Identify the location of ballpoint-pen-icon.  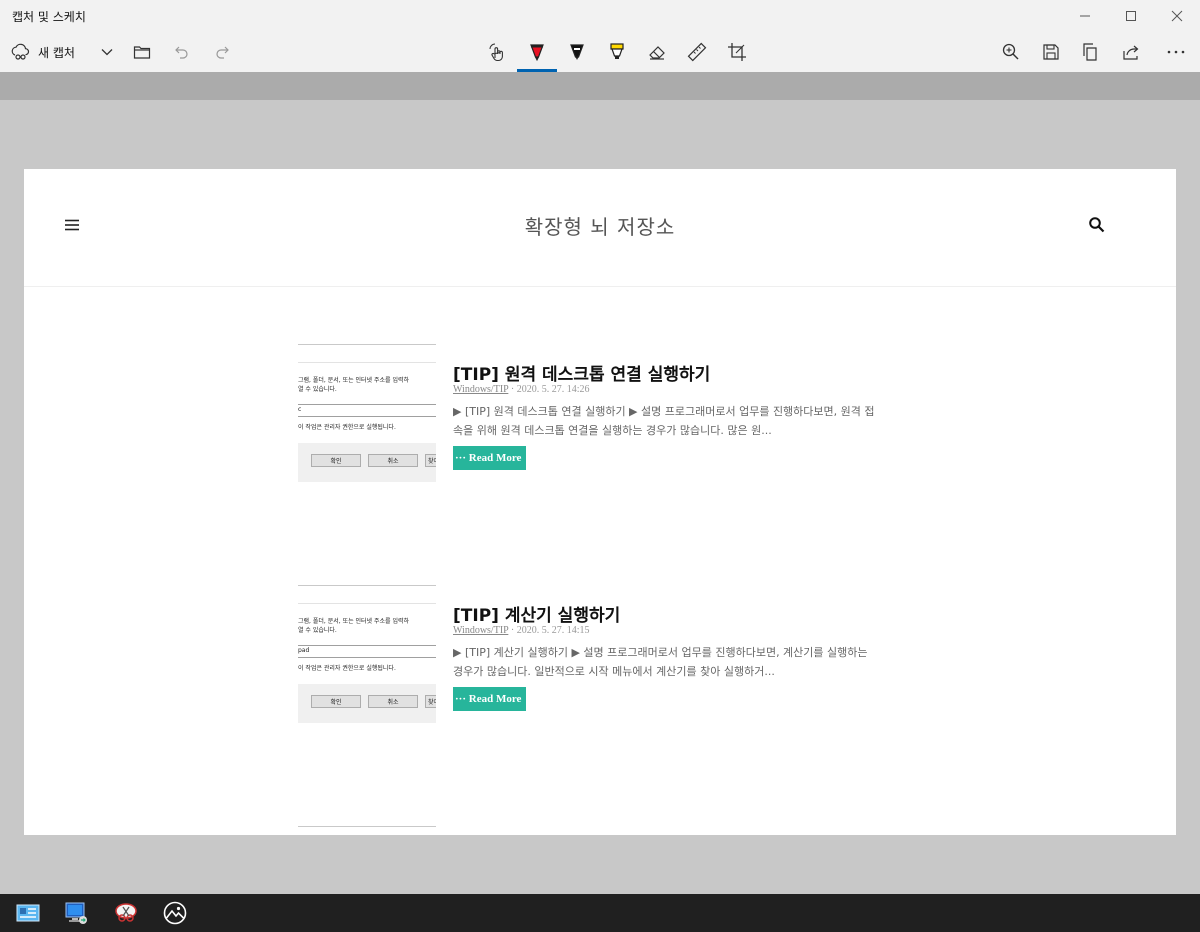
(537, 53).